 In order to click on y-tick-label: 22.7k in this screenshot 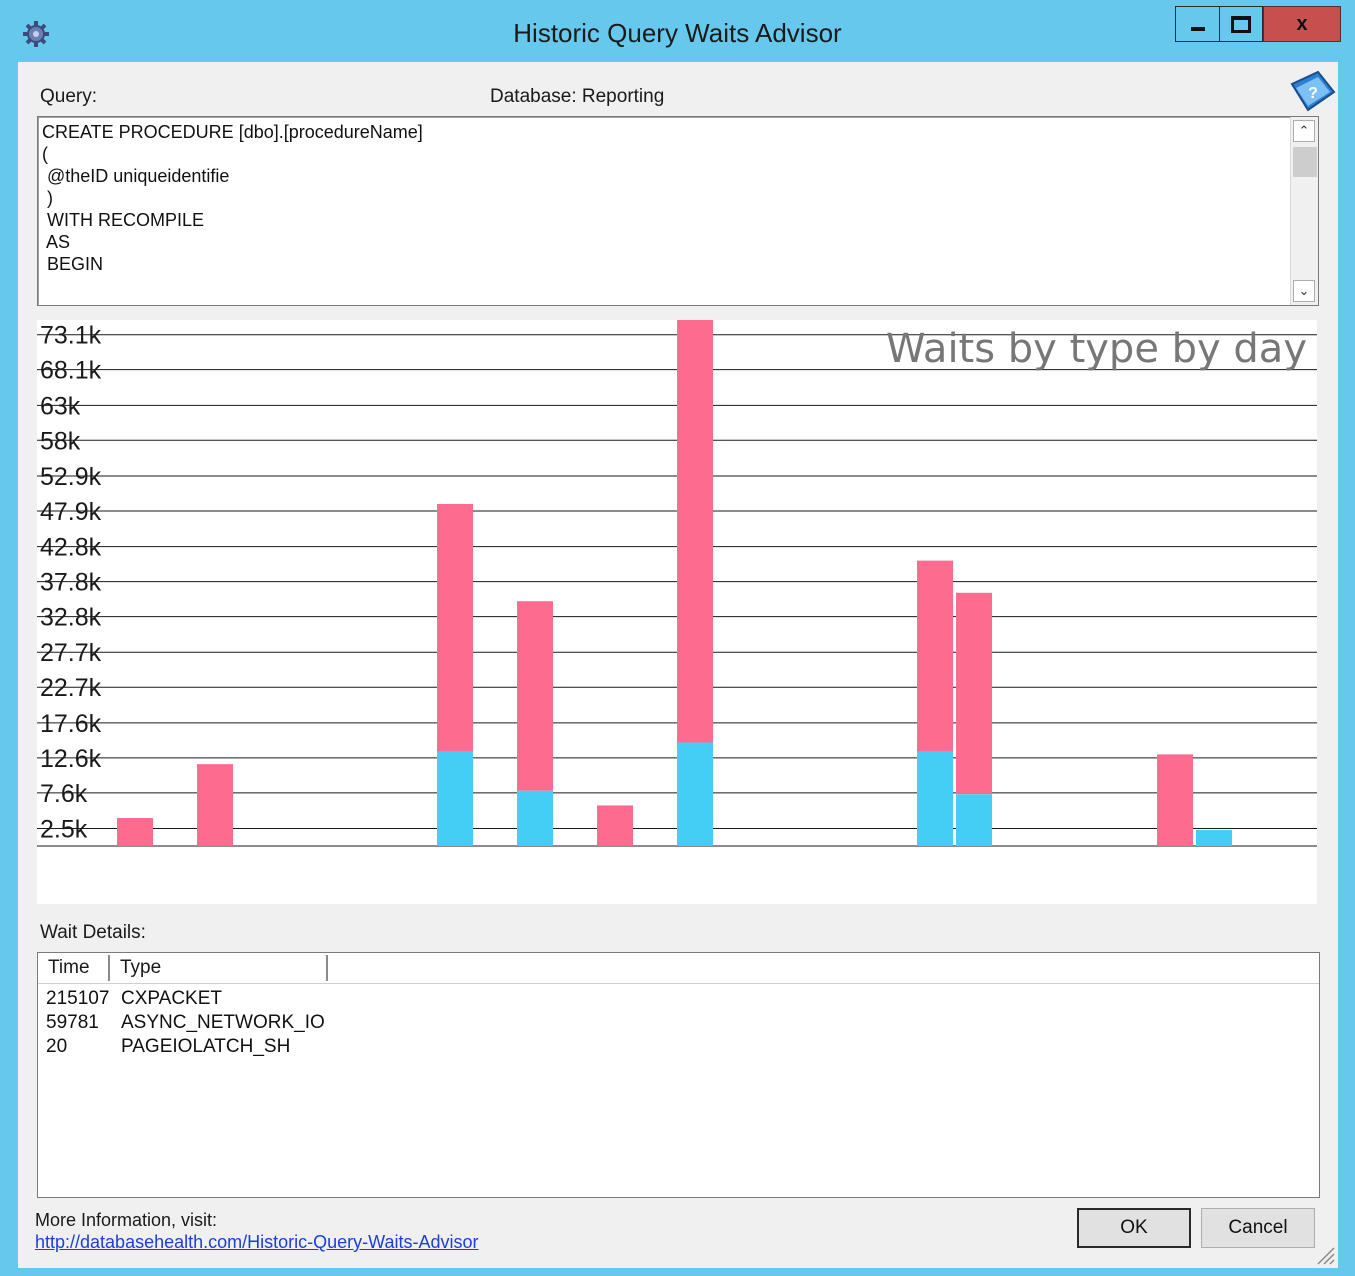, I will do `click(71, 688)`.